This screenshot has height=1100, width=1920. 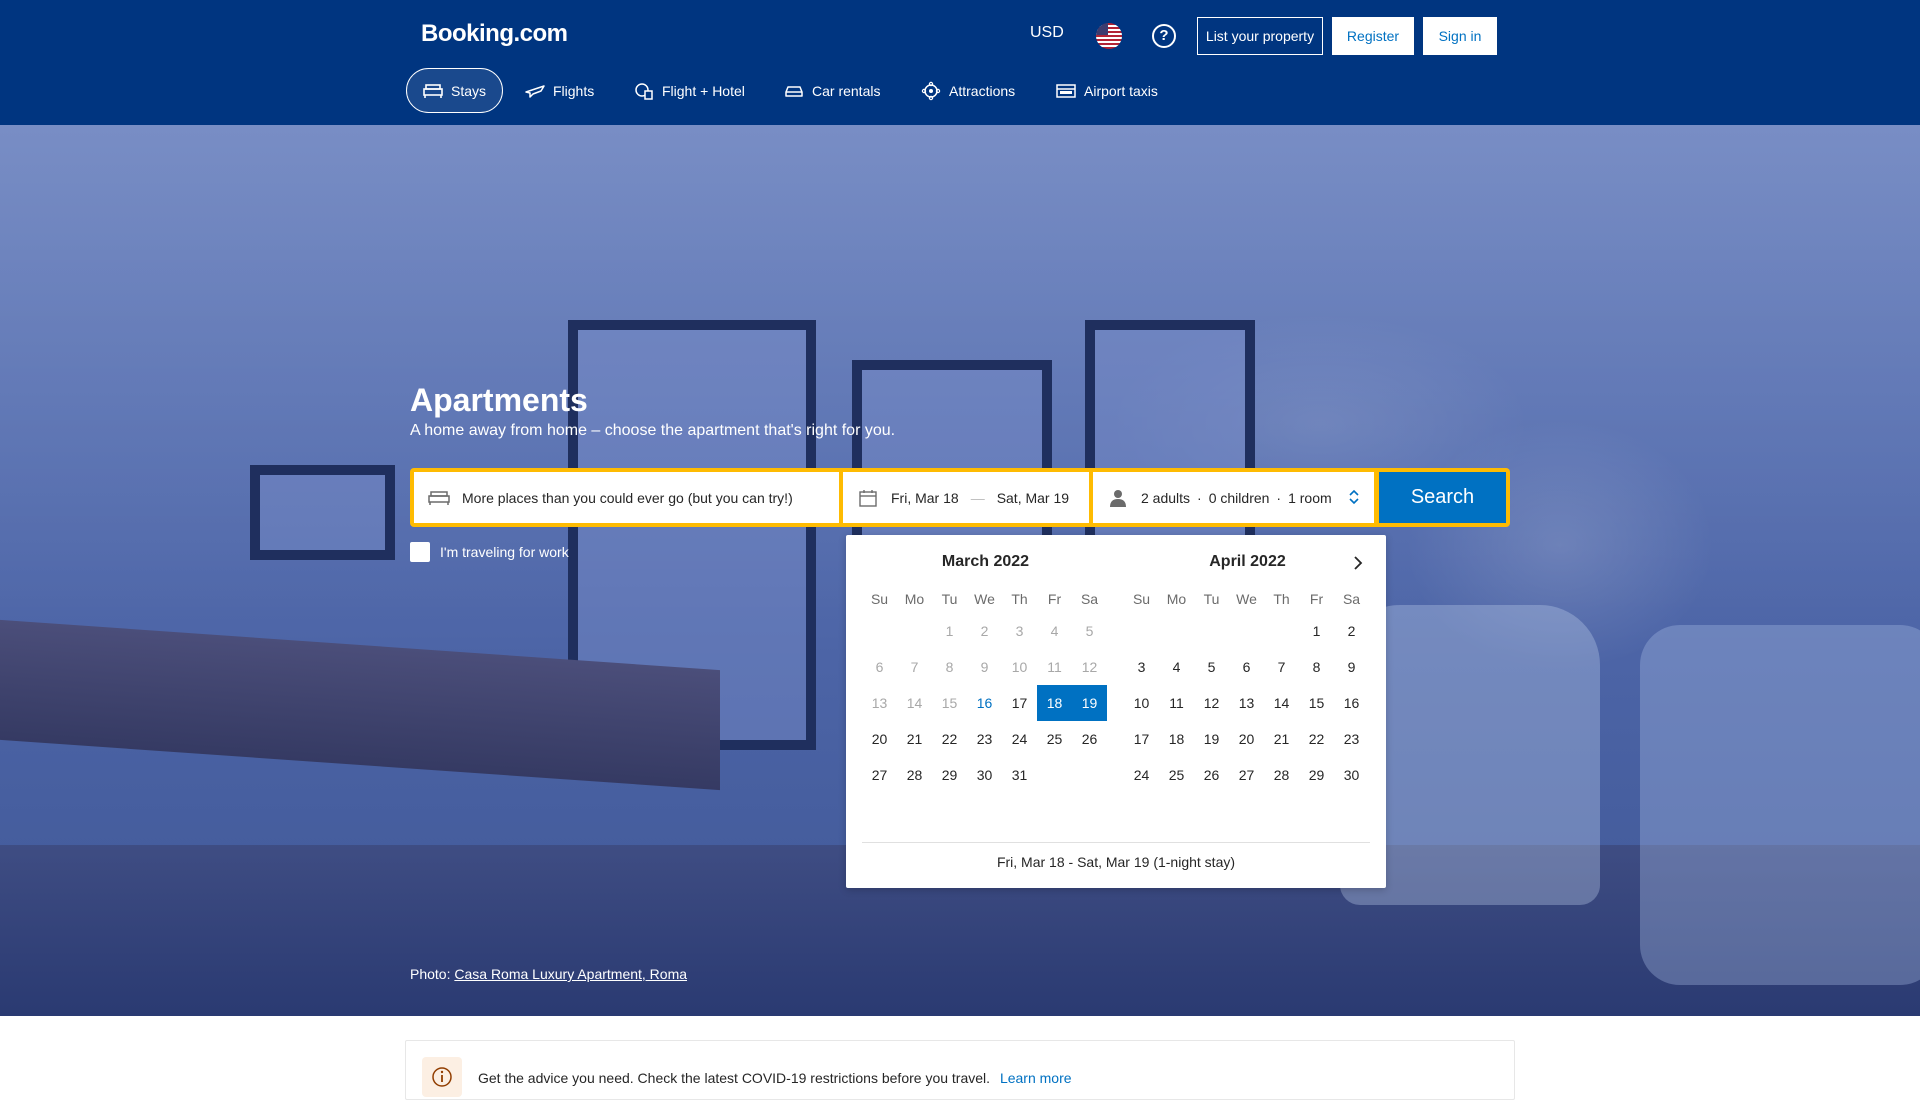 I want to click on guests-field: 2 adults · 0 children · 1 room, so click(x=1233, y=497).